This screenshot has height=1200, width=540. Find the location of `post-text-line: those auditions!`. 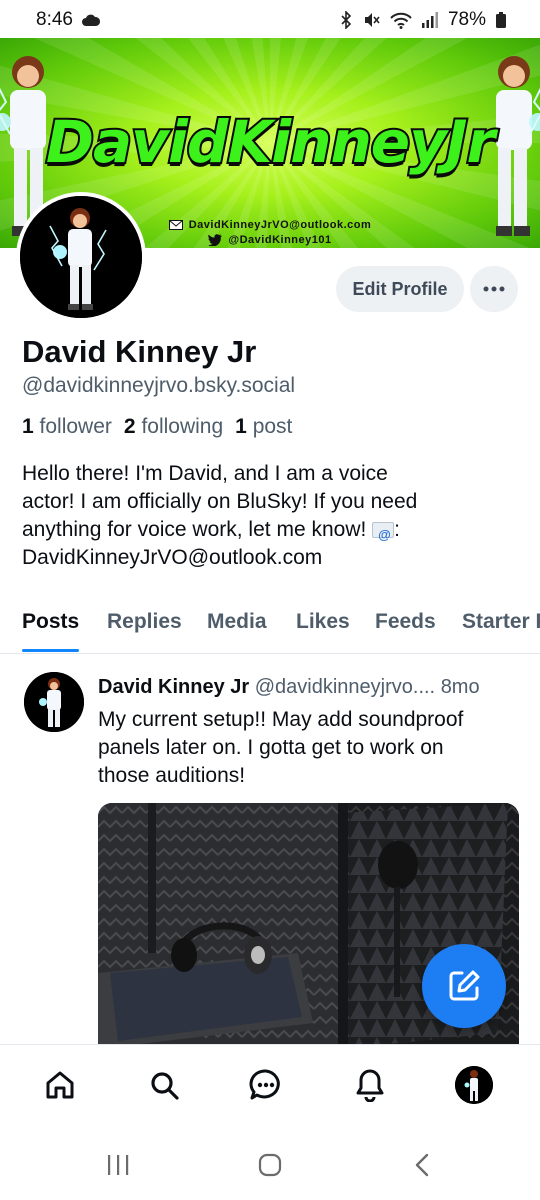

post-text-line: those auditions! is located at coordinates (172, 775).